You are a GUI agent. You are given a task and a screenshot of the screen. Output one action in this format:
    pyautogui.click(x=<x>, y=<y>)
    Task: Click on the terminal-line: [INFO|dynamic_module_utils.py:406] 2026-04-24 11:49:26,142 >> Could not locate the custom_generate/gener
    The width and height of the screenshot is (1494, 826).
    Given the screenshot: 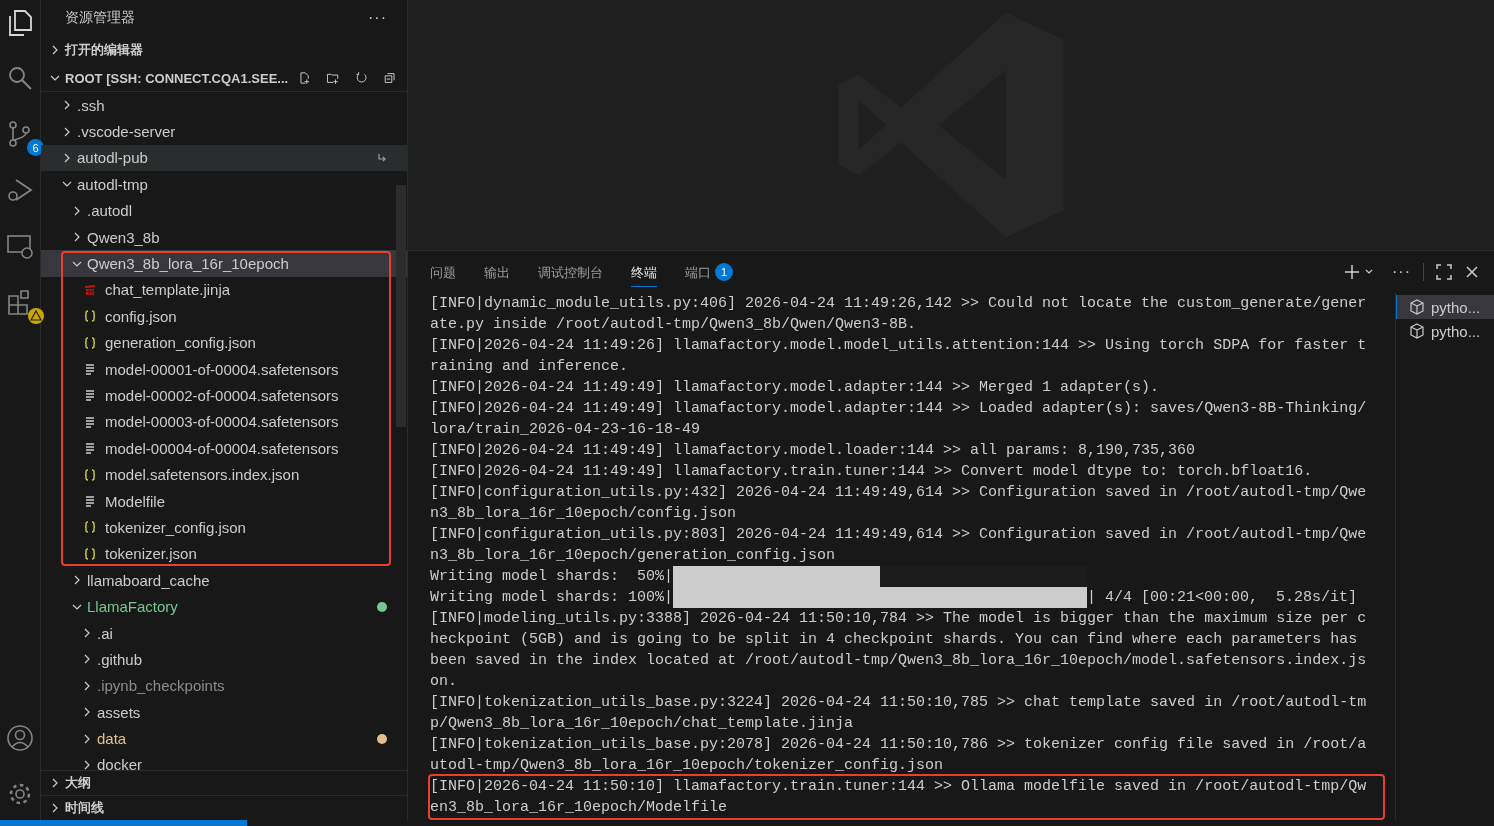 What is the action you would take?
    pyautogui.click(x=899, y=304)
    